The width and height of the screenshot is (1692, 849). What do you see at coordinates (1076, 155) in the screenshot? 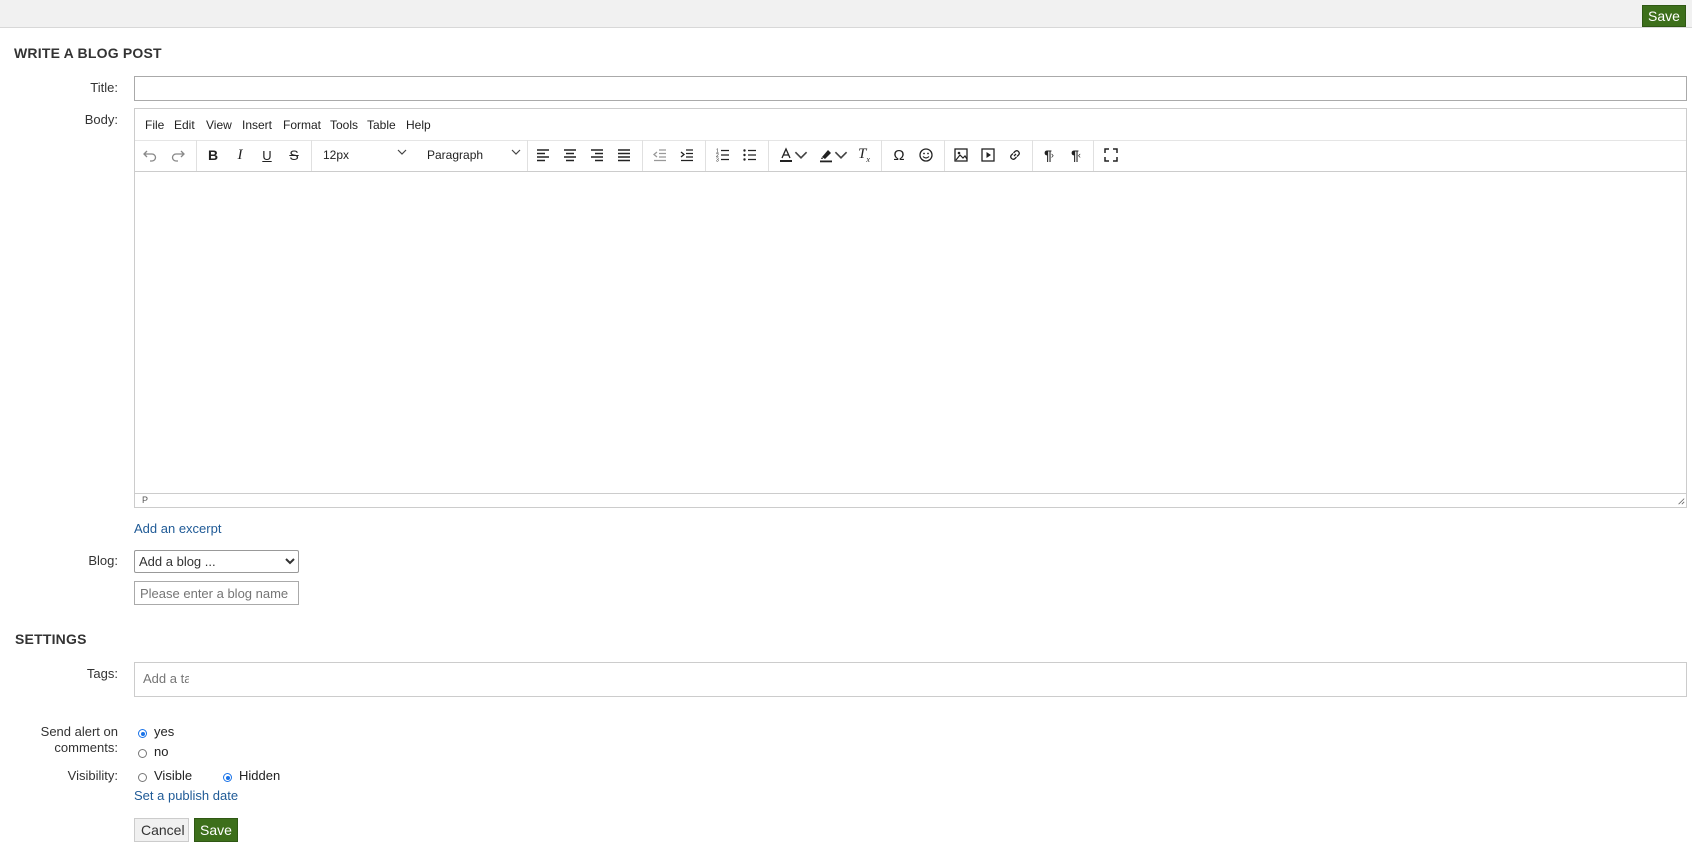
I see `rtl-icon: ¶ ‹` at bounding box center [1076, 155].